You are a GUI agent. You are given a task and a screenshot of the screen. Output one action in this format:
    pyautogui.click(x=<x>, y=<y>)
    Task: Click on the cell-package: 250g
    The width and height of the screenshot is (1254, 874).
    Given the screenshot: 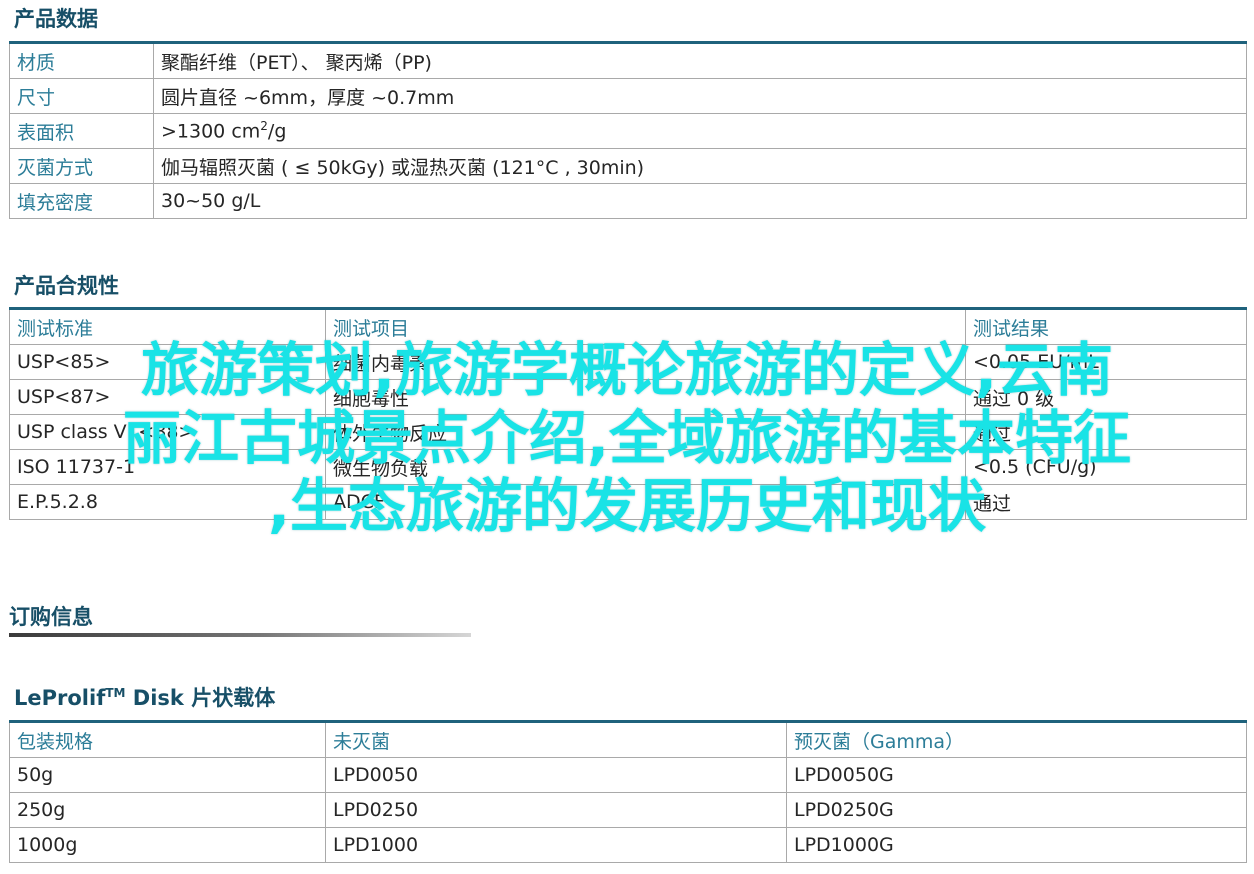 What is the action you would take?
    pyautogui.click(x=167, y=810)
    